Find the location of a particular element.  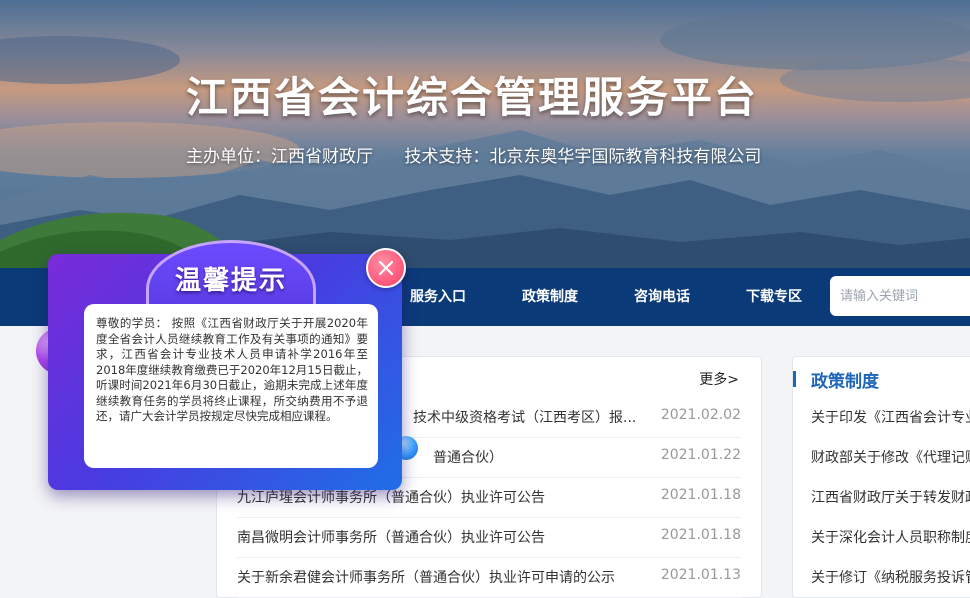

site-title: 江西省会计综合管理服务平台 is located at coordinates (472, 97).